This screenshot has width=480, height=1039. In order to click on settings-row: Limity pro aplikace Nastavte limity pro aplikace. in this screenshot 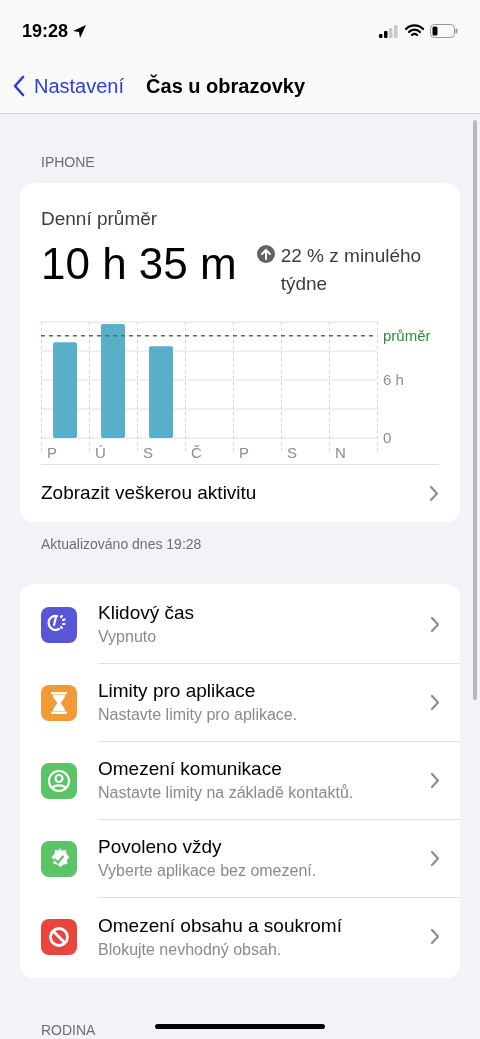, I will do `click(240, 702)`.